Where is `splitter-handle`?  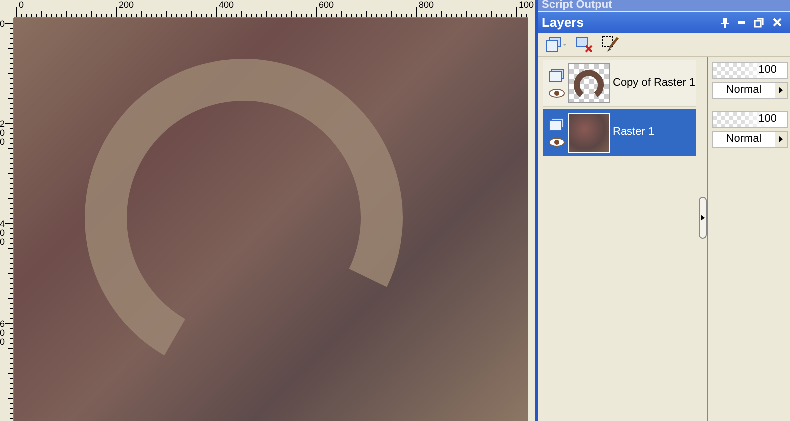
splitter-handle is located at coordinates (702, 218).